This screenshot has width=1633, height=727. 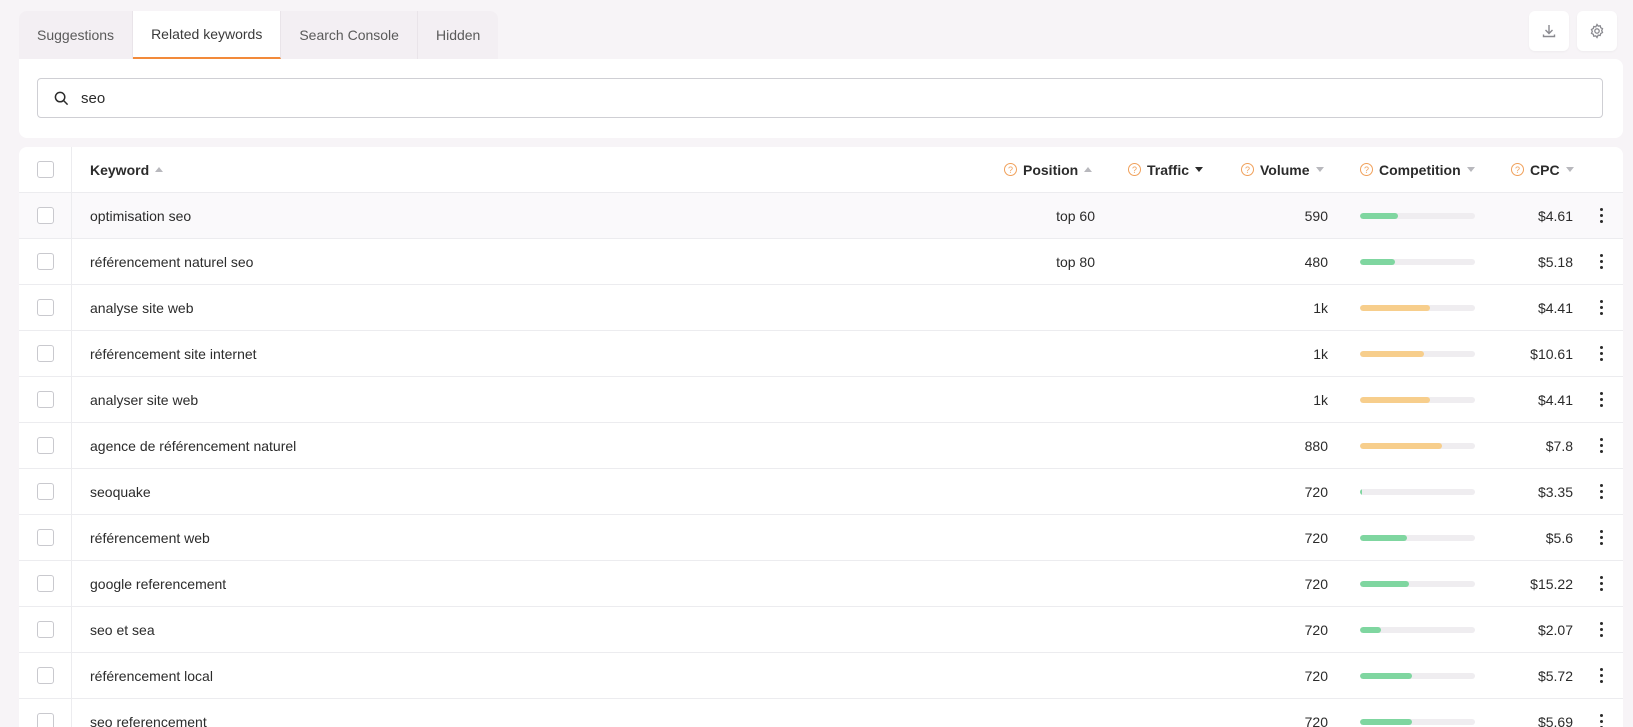 What do you see at coordinates (821, 676) in the screenshot?
I see `table-row: référencement local 720 $5.72` at bounding box center [821, 676].